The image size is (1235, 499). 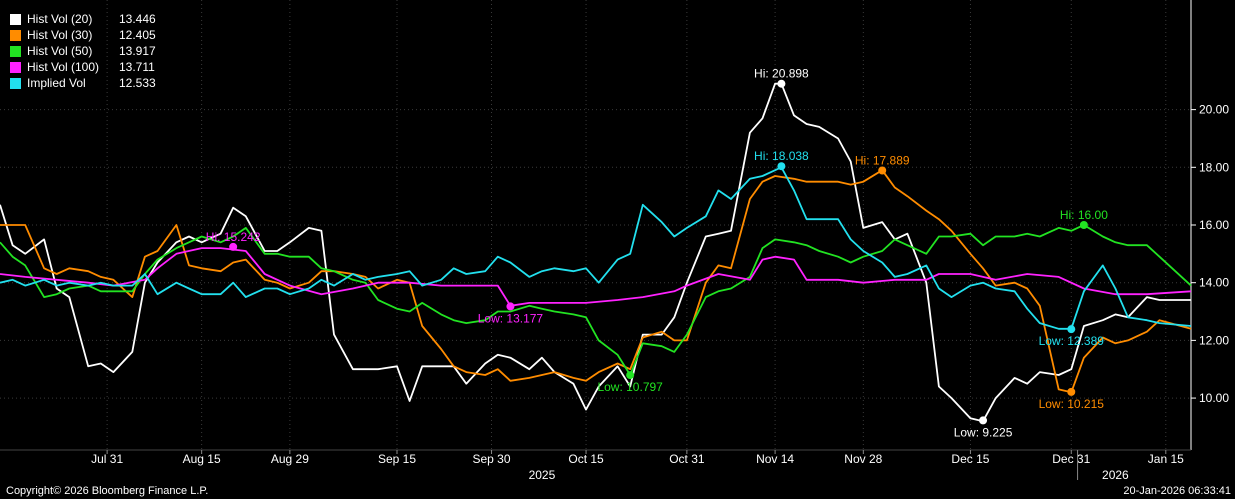 I want to click on hi-label-0: Hi: 20.898, so click(x=781, y=74).